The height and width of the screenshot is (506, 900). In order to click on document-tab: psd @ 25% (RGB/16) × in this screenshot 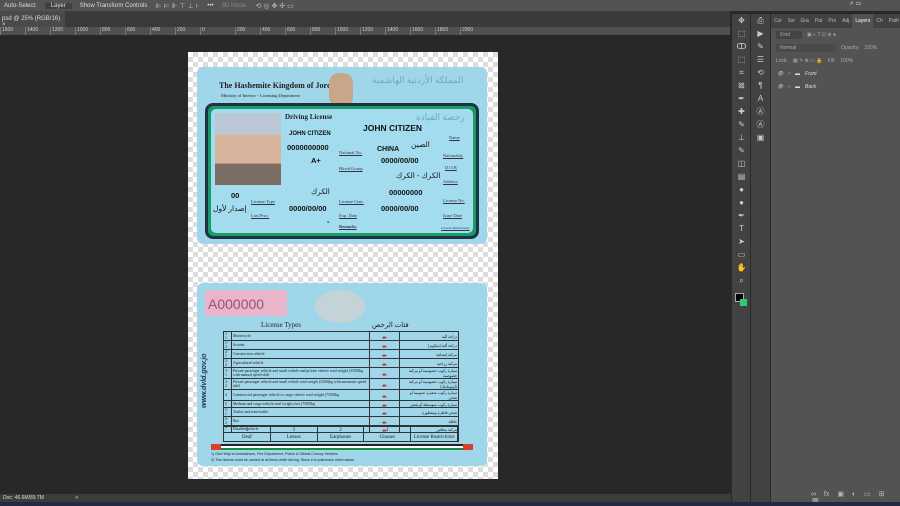, I will do `click(32, 19)`.